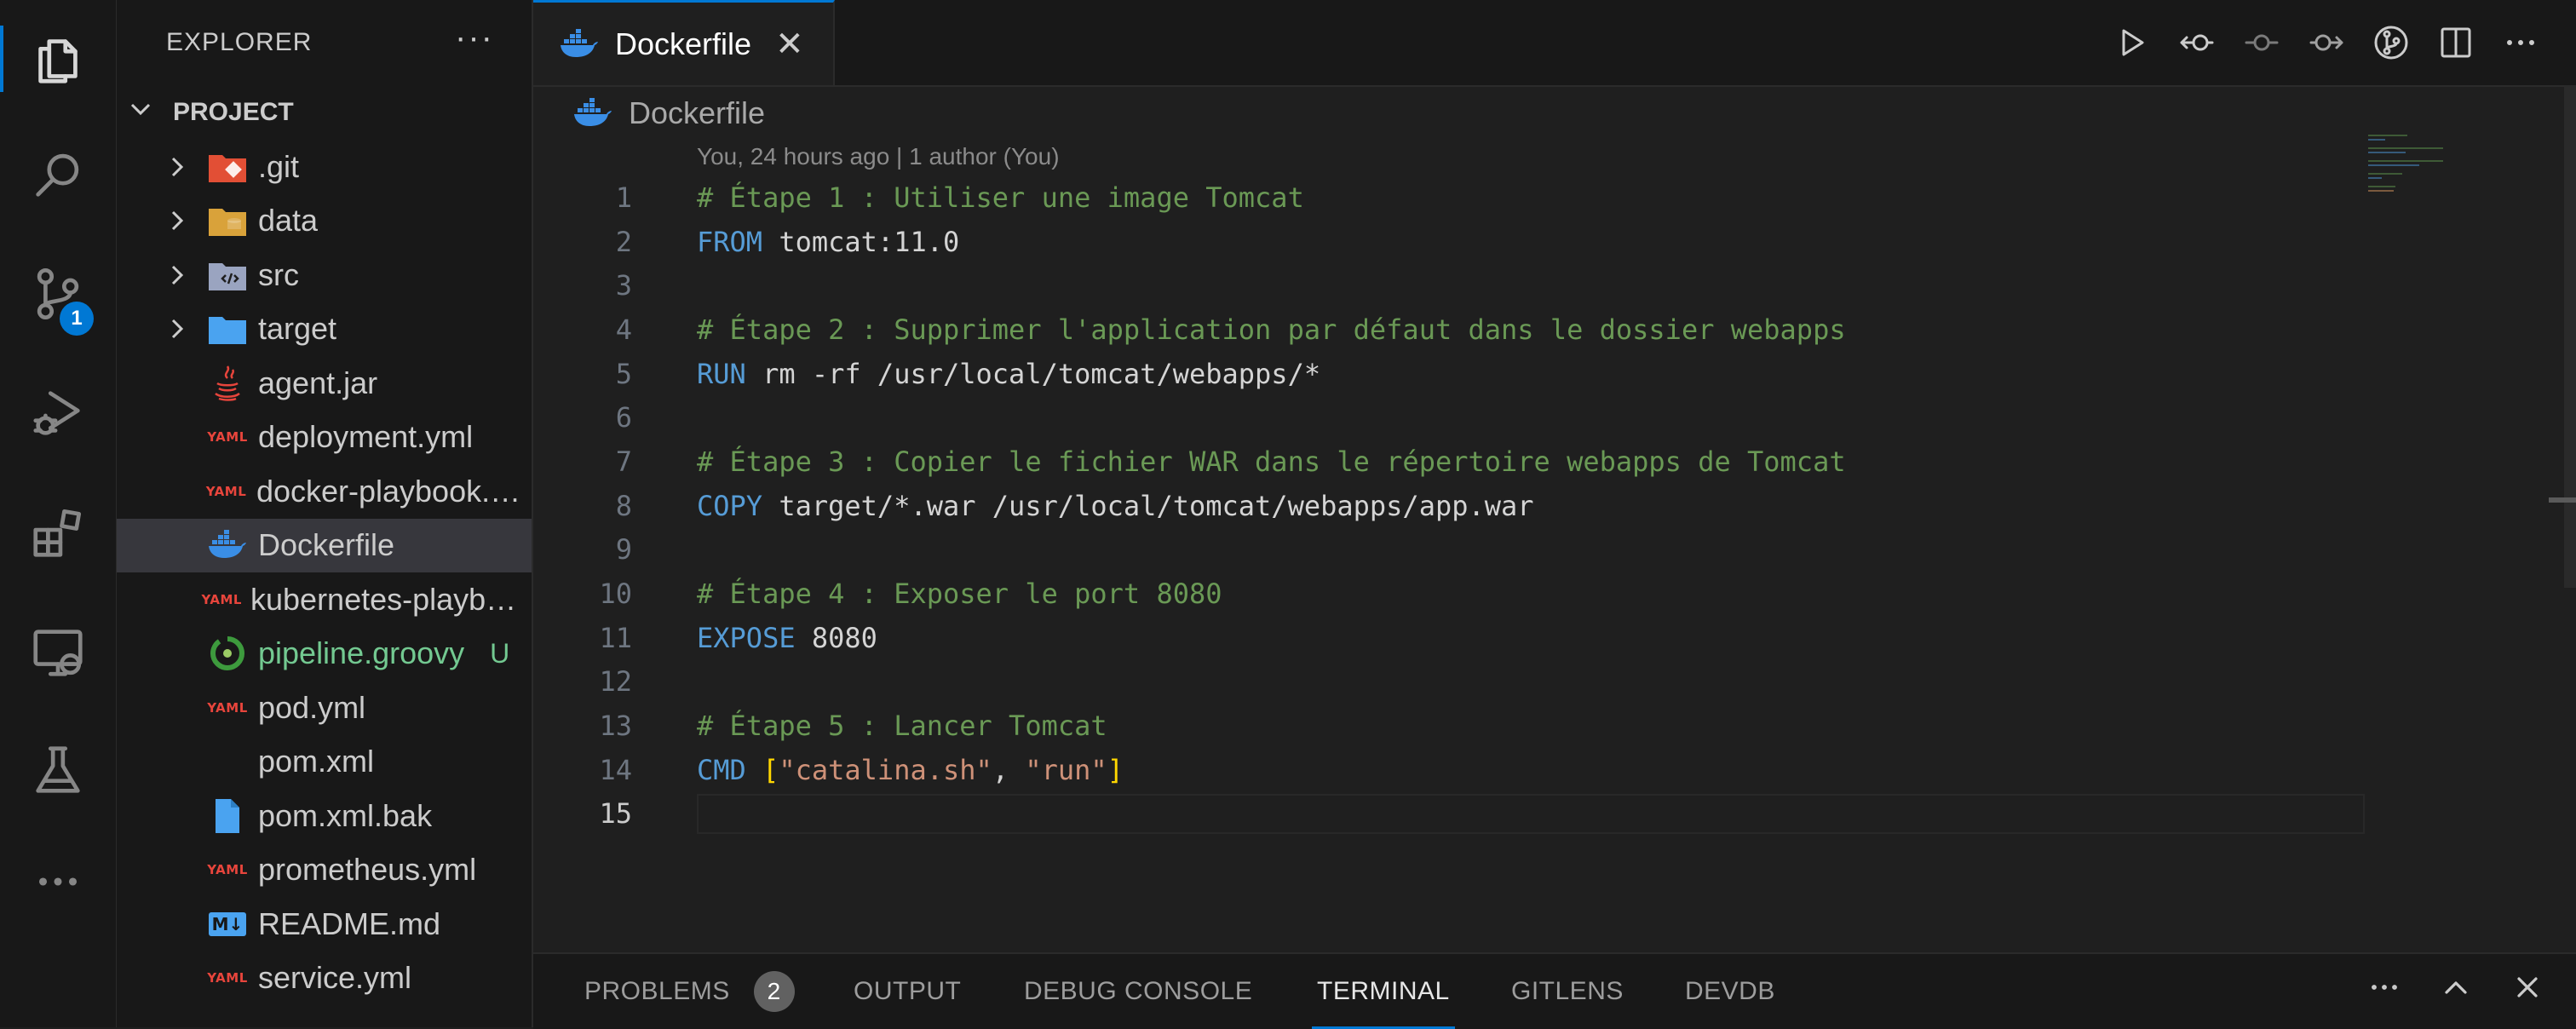  What do you see at coordinates (697, 113) in the screenshot?
I see `breadcrumb-file: Dockerfile` at bounding box center [697, 113].